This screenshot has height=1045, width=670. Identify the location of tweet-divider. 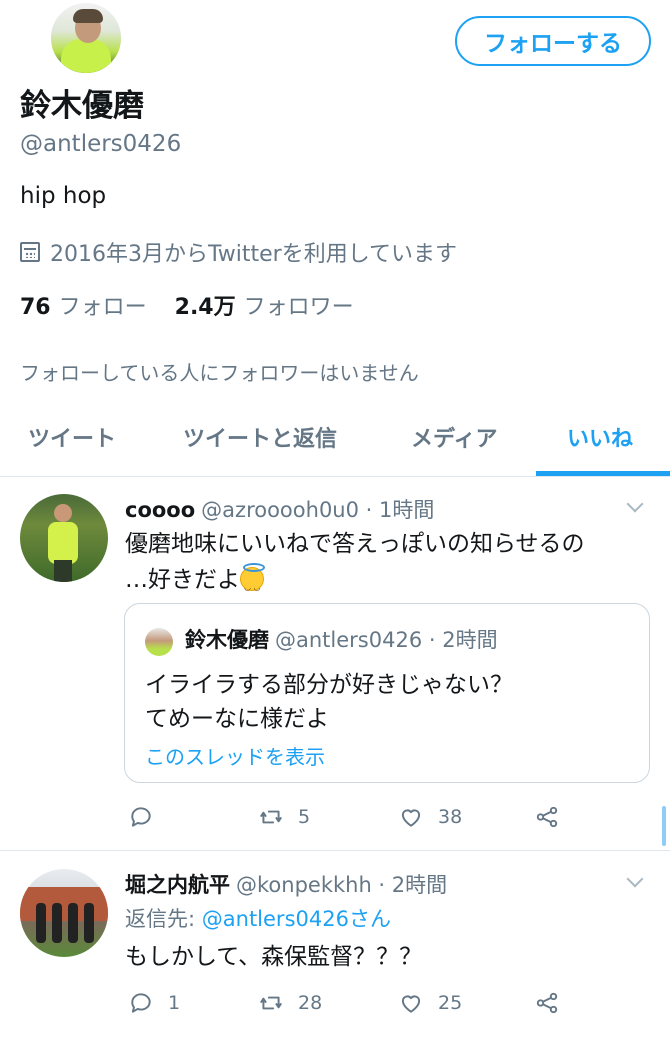
(335, 850).